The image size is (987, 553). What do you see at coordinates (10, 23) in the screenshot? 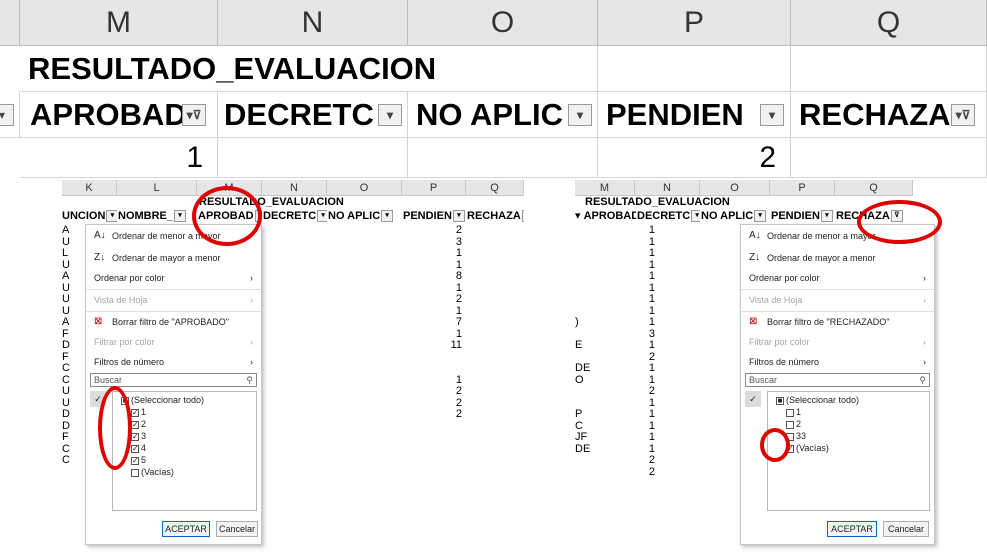
I see `column-header-prev` at bounding box center [10, 23].